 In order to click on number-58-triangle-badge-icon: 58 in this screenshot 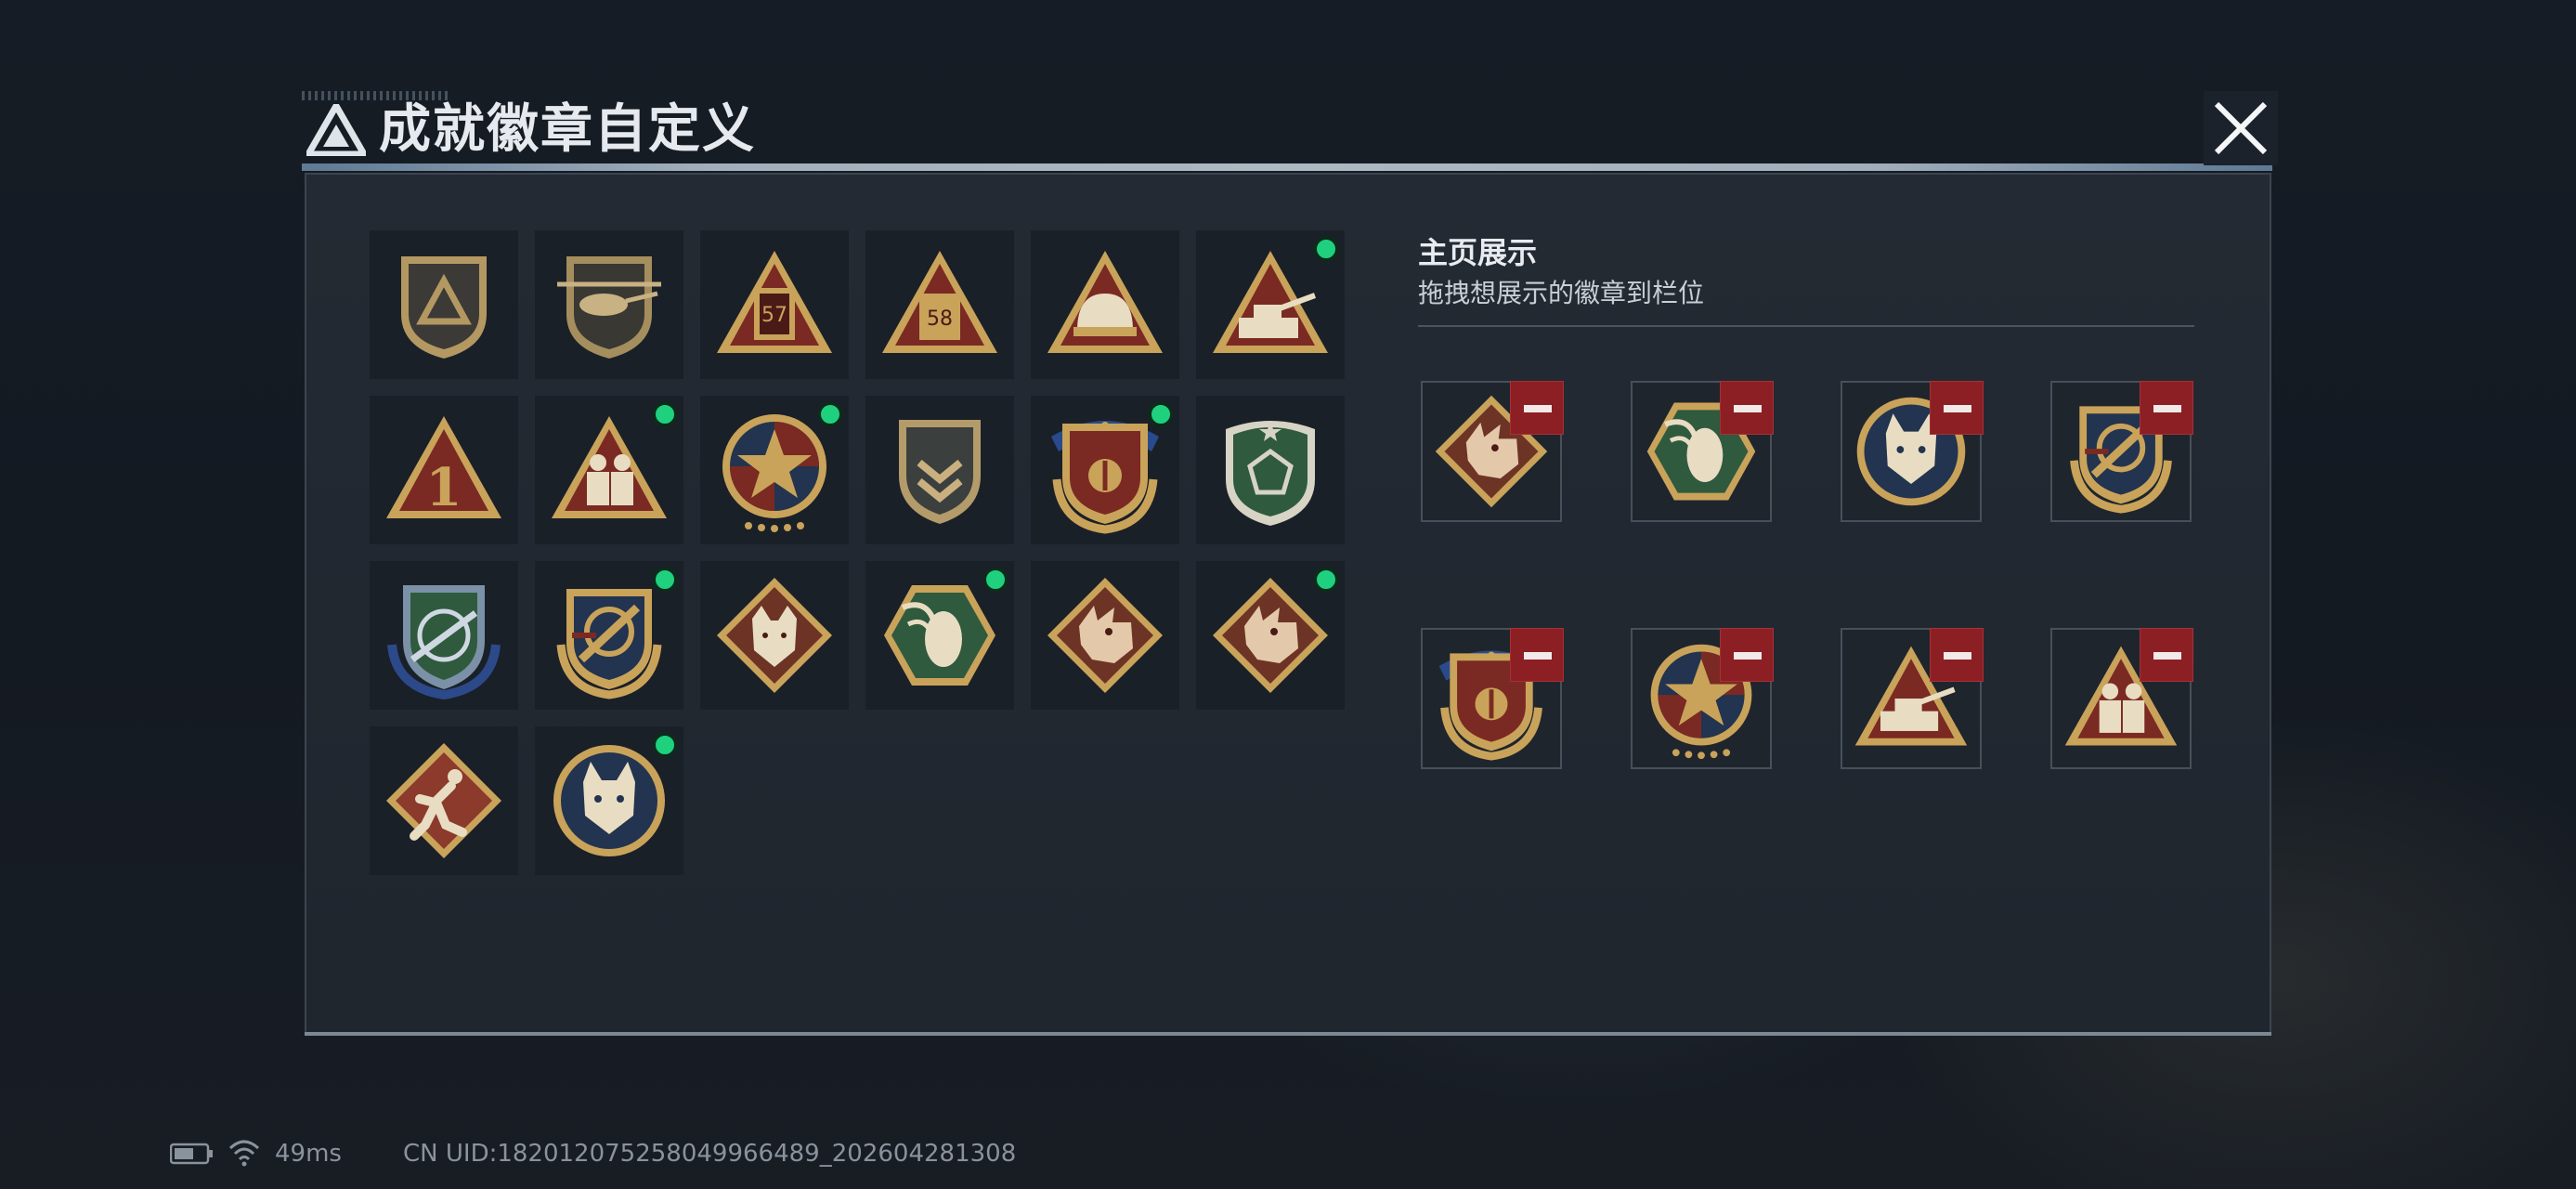, I will do `click(939, 302)`.